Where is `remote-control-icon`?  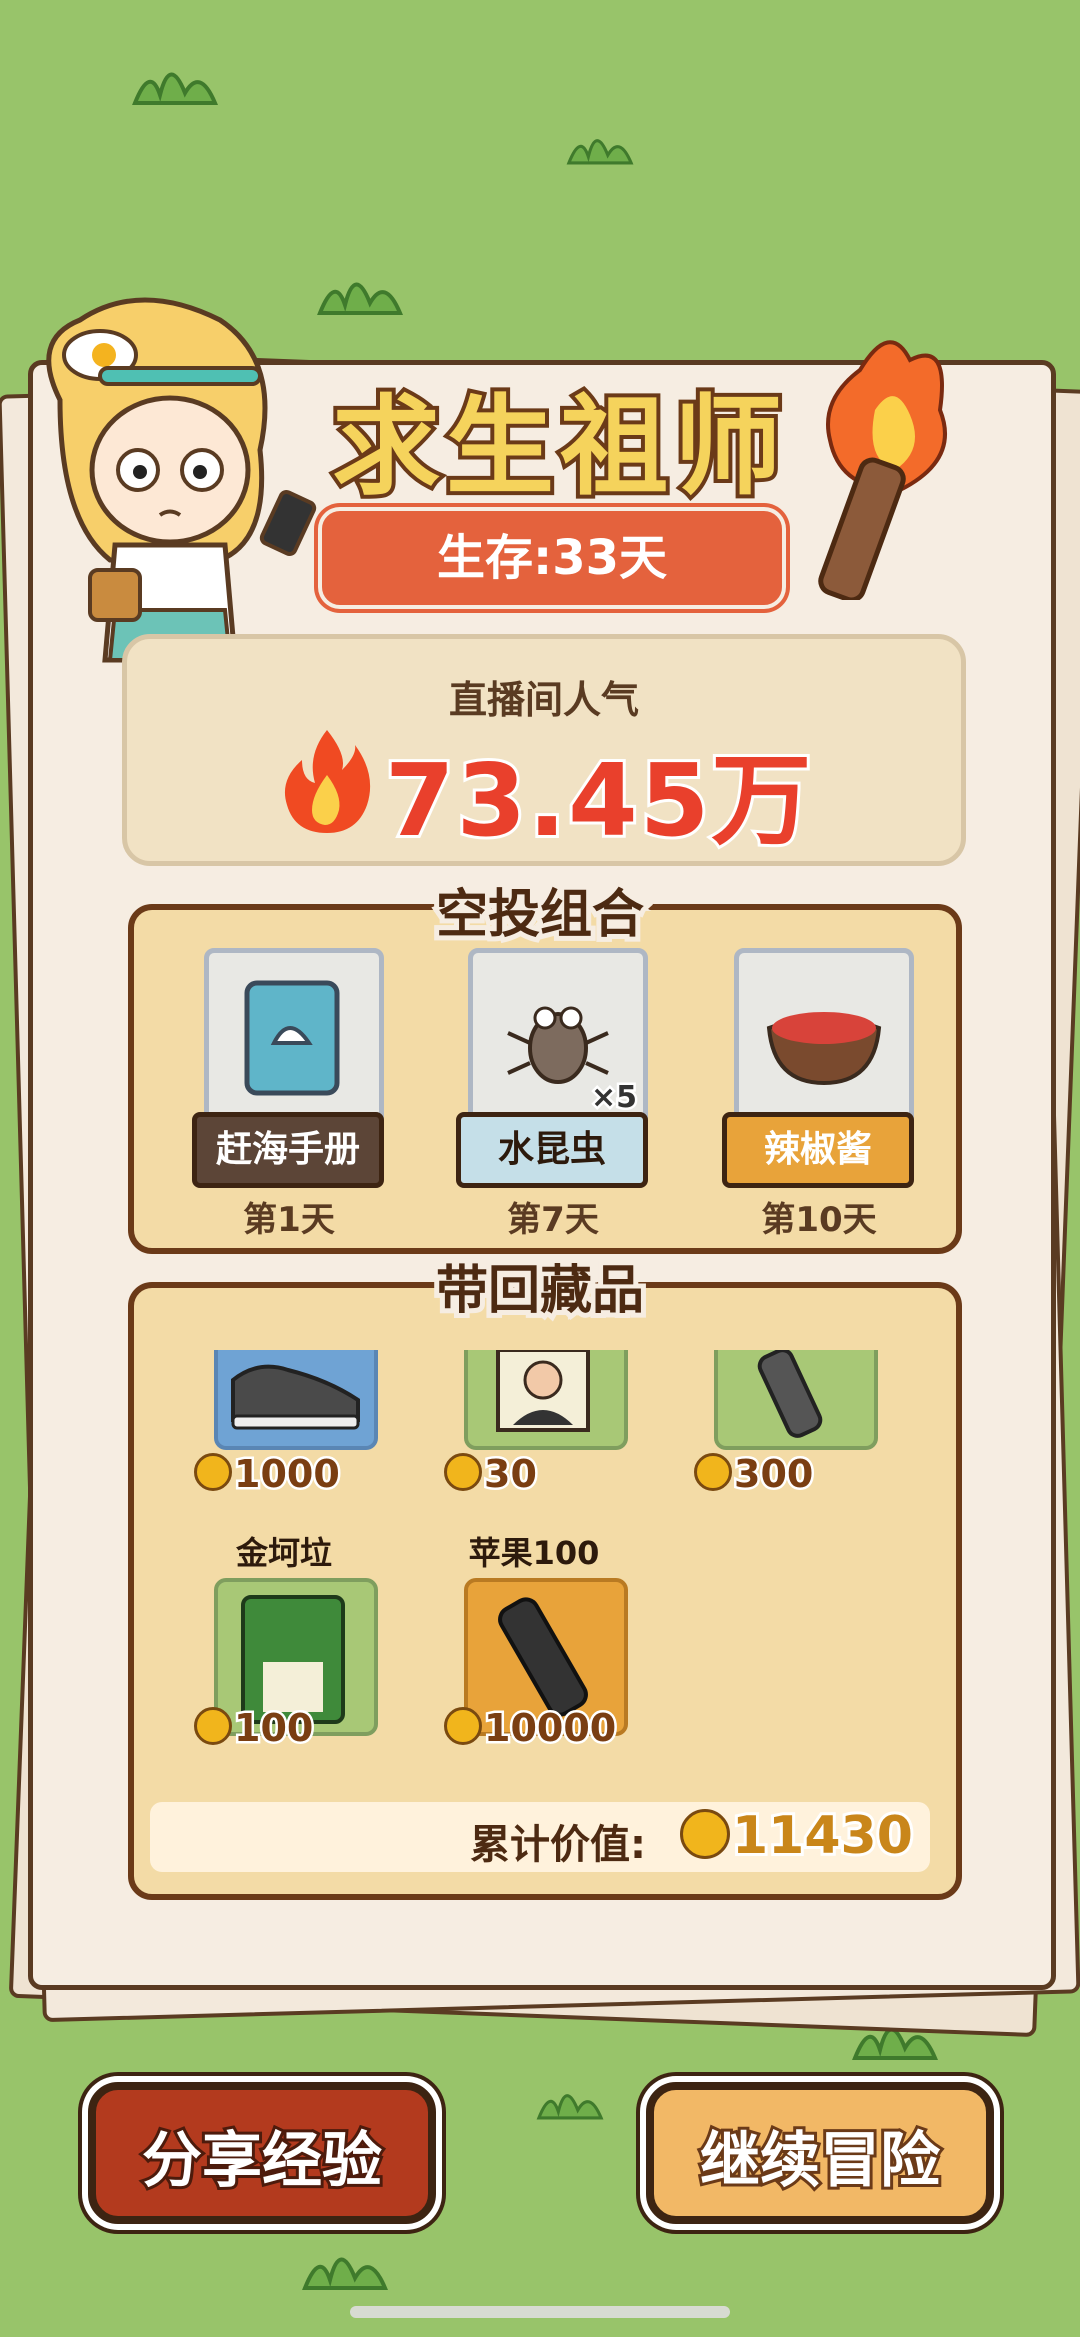
remote-control-icon is located at coordinates (796, 1399).